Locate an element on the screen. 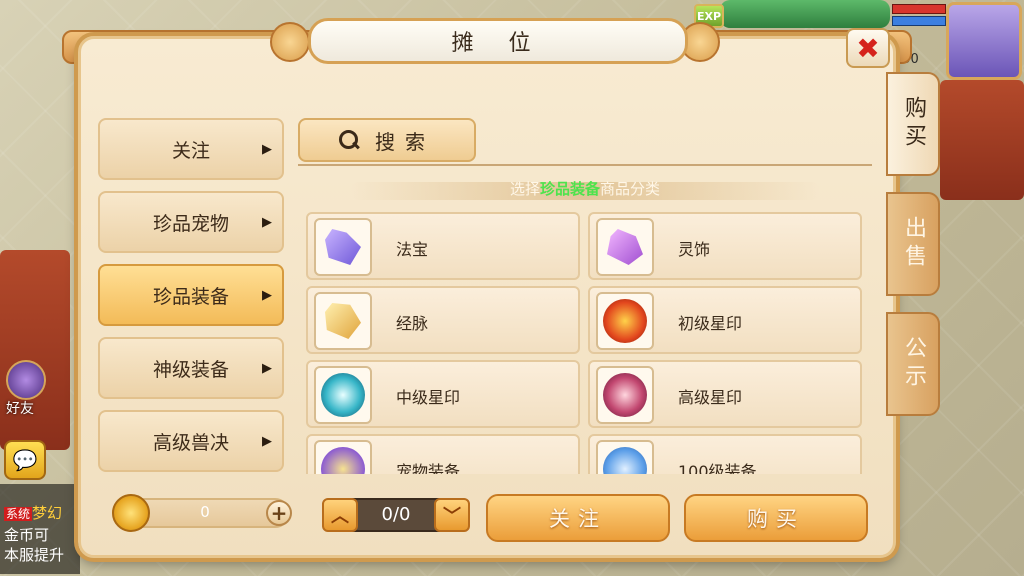 This screenshot has height=576, width=1024. category-label: 法宝 is located at coordinates (412, 249).